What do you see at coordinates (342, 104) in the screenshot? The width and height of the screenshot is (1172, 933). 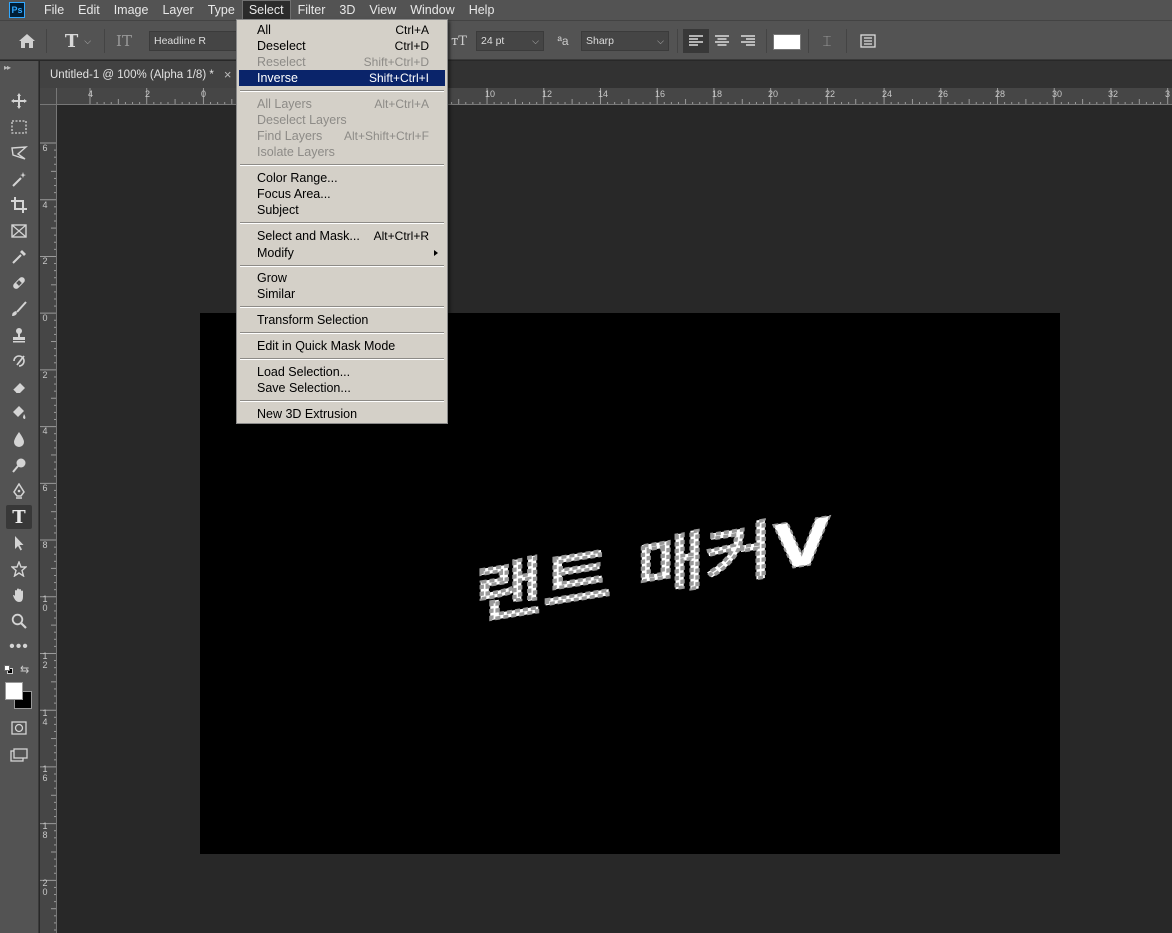 I see `menu-item-all-layers: All Layers Alt+Ctrl+A` at bounding box center [342, 104].